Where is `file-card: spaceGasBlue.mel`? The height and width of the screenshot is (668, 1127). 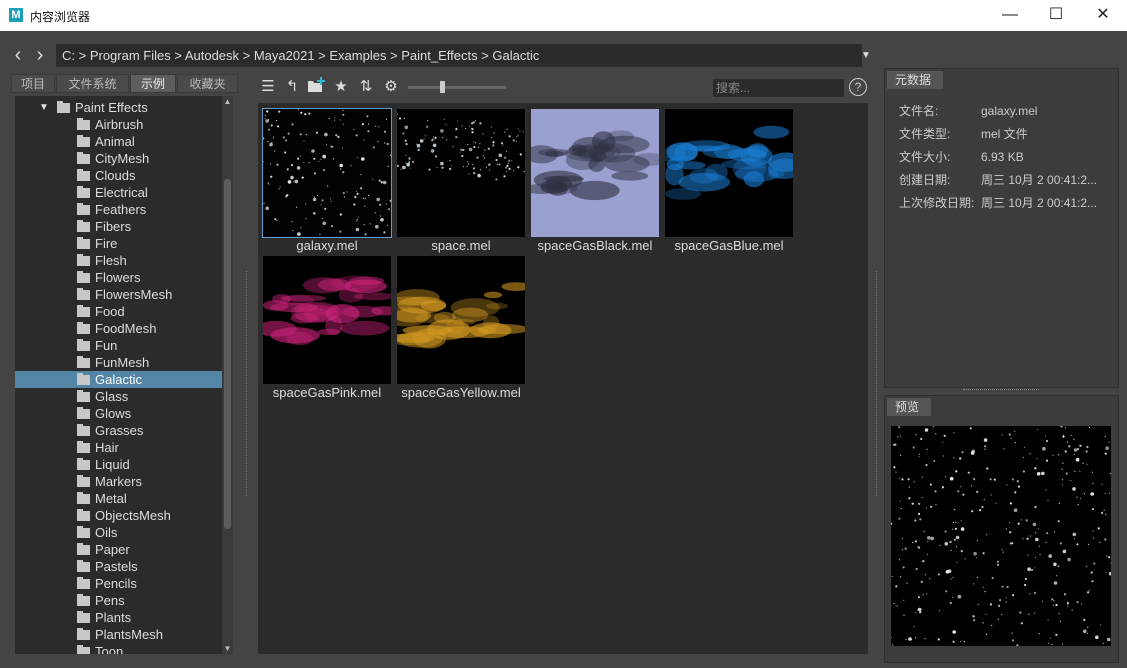 file-card: spaceGasBlue.mel is located at coordinates (729, 183).